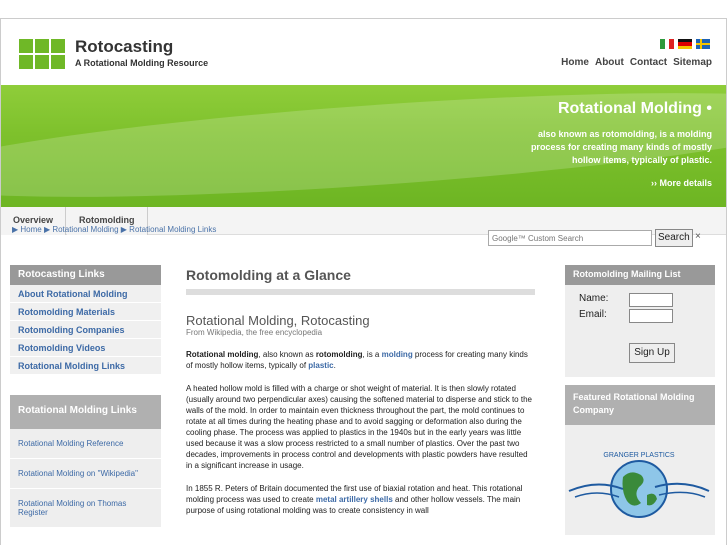 This screenshot has width=727, height=545. I want to click on text: , also known as, so click(287, 354).